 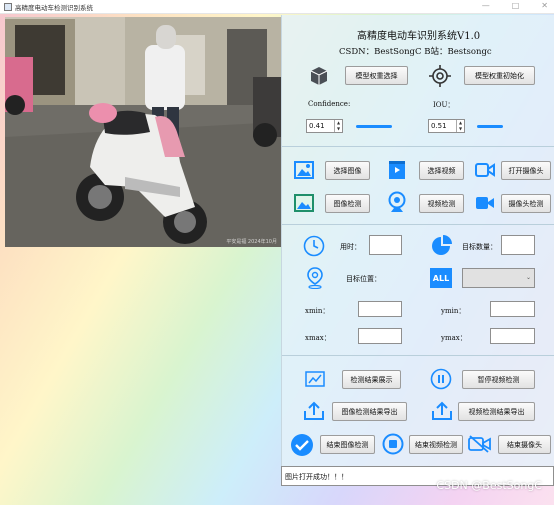 I want to click on clock-icon, so click(x=314, y=246).